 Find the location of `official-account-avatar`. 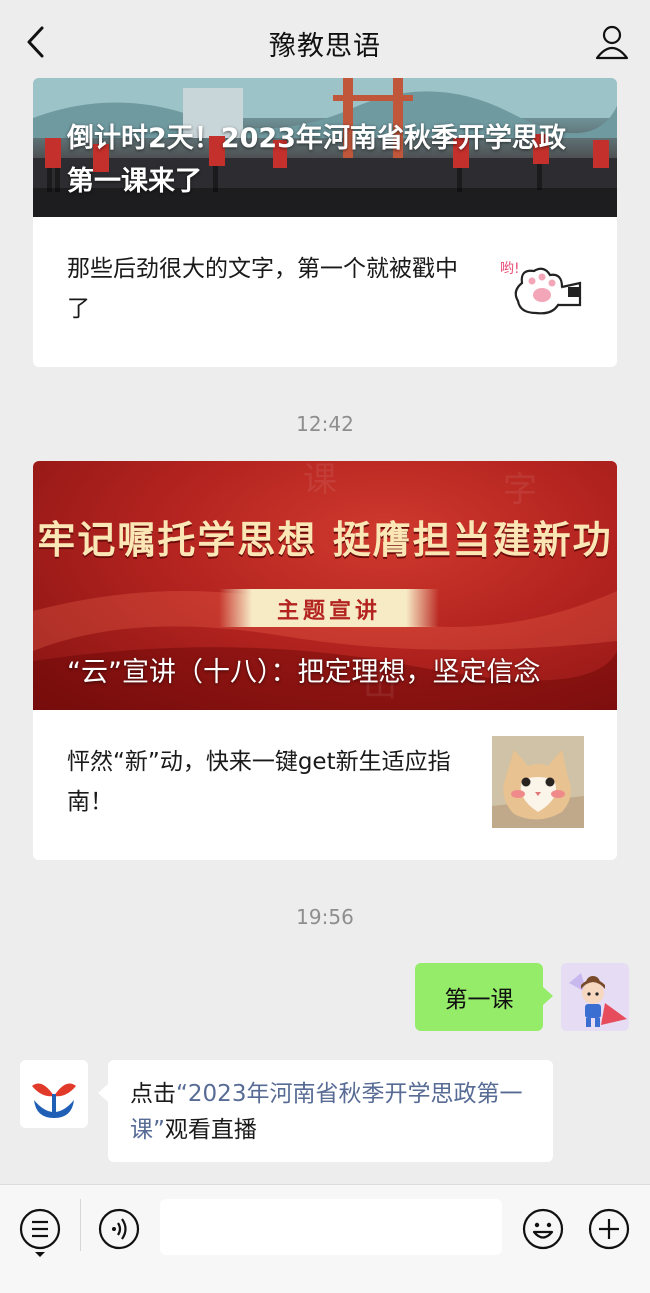

official-account-avatar is located at coordinates (54, 1094).